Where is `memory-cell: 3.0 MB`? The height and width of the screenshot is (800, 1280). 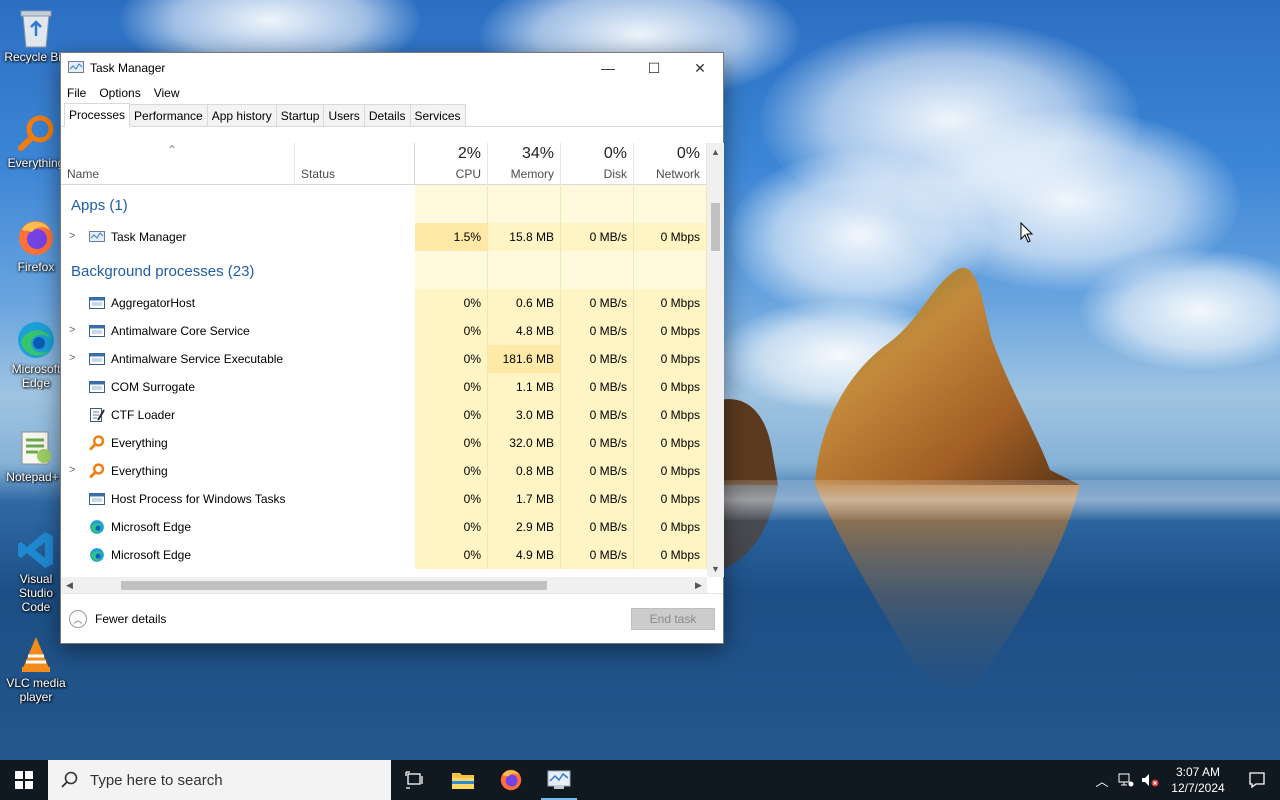
memory-cell: 3.0 MB is located at coordinates (524, 415).